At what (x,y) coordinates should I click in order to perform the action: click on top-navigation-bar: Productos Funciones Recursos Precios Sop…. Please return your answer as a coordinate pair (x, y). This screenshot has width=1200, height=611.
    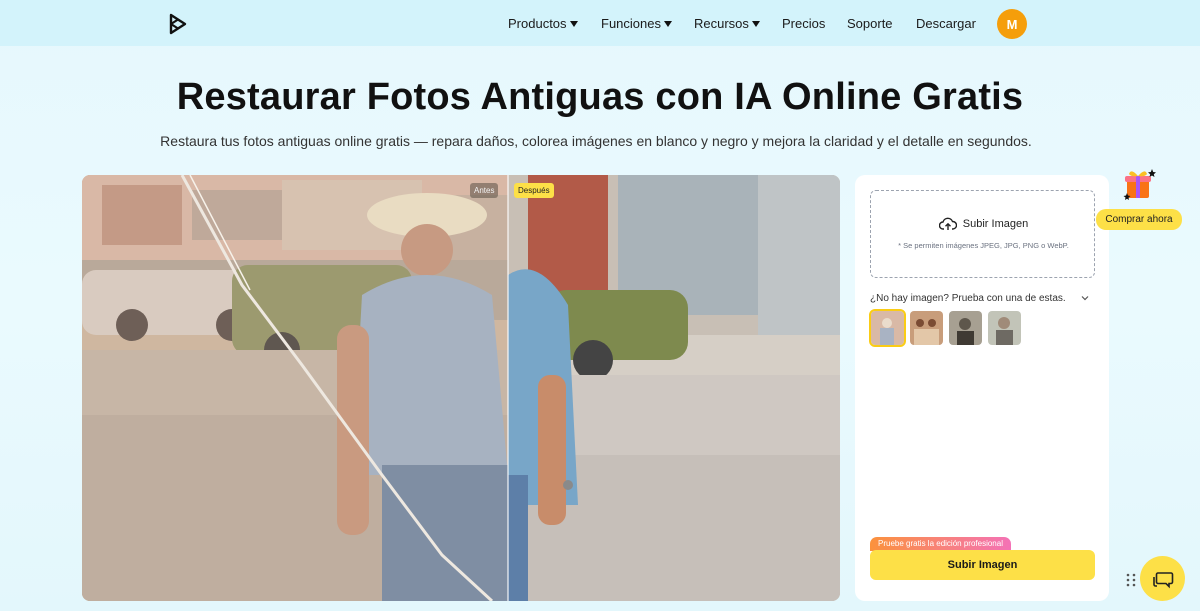
    Looking at the image, I should click on (600, 23).